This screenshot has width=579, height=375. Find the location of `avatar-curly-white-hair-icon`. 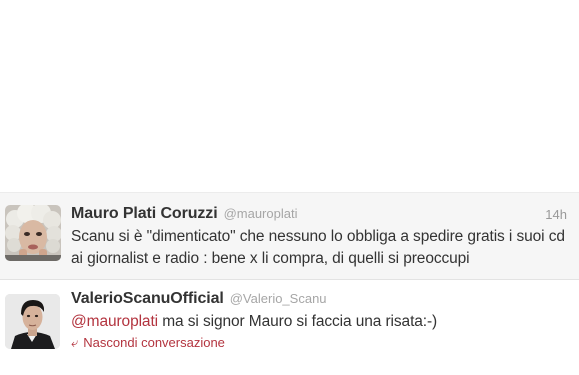

avatar-curly-white-hair-icon is located at coordinates (33, 233).